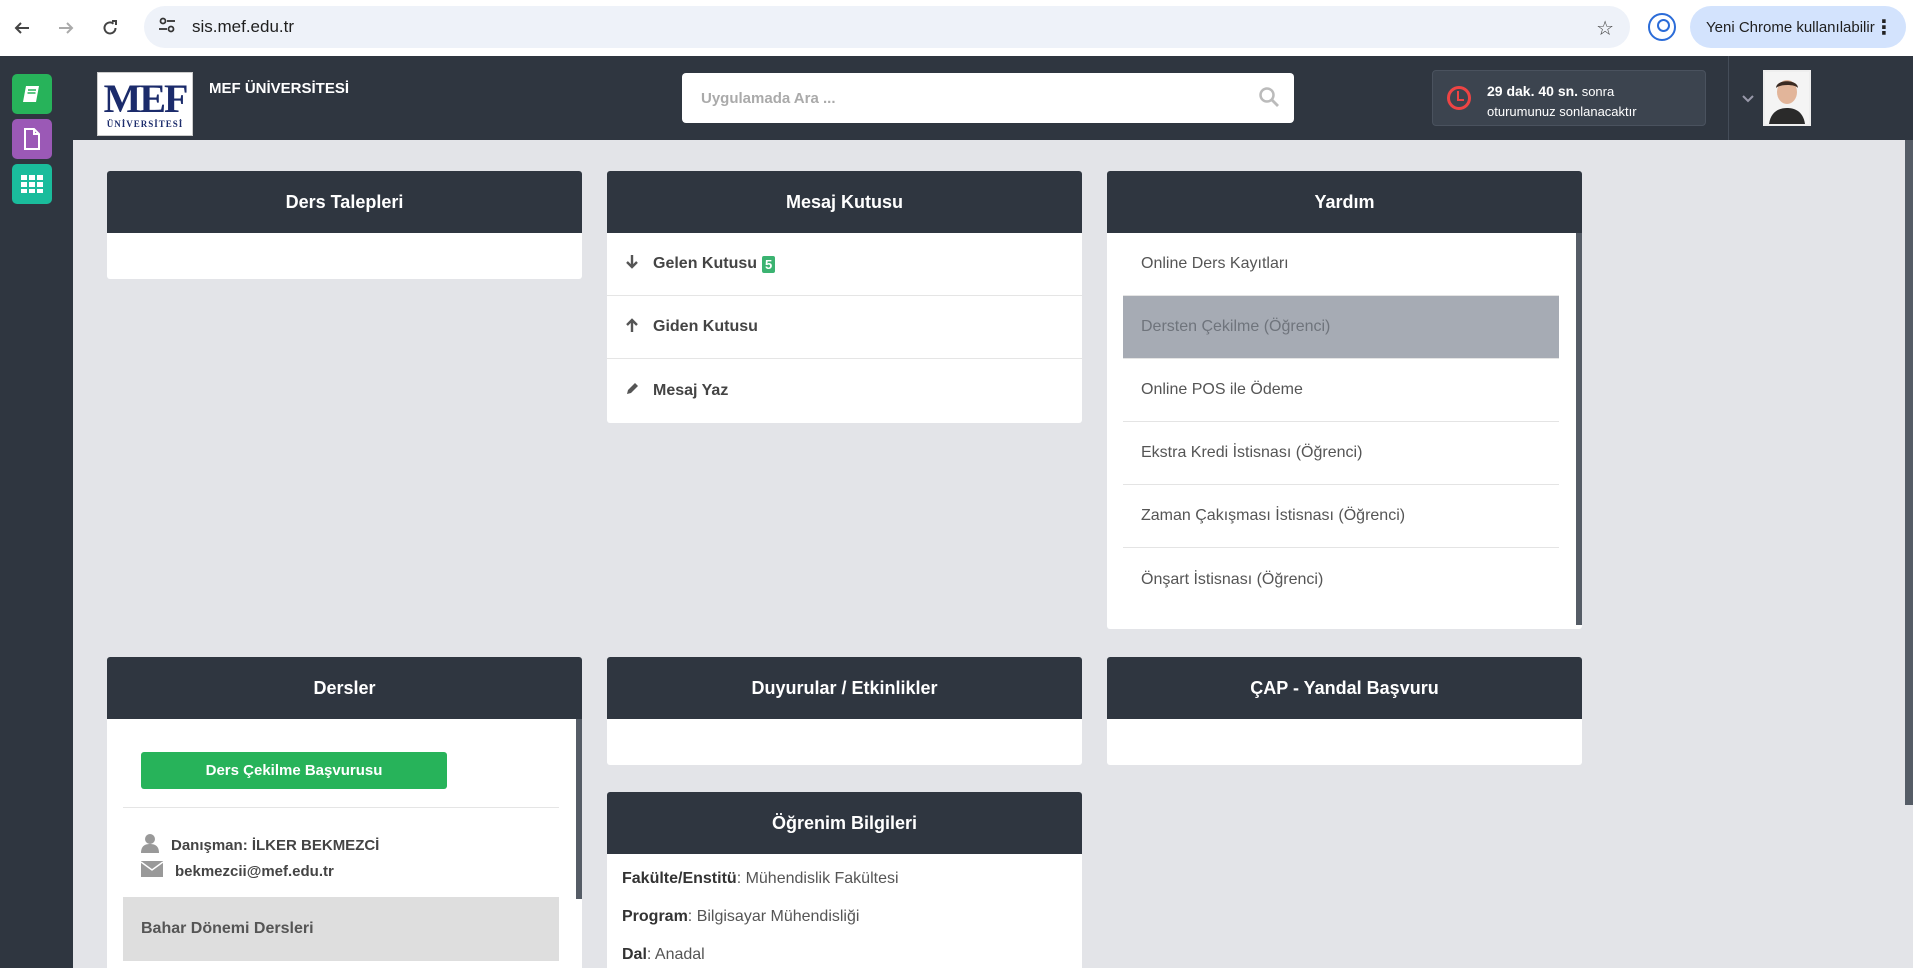 This screenshot has width=1913, height=968. Describe the element at coordinates (844, 688) in the screenshot. I see `duyurular-title: Duyurular / Etkinlikler` at that location.